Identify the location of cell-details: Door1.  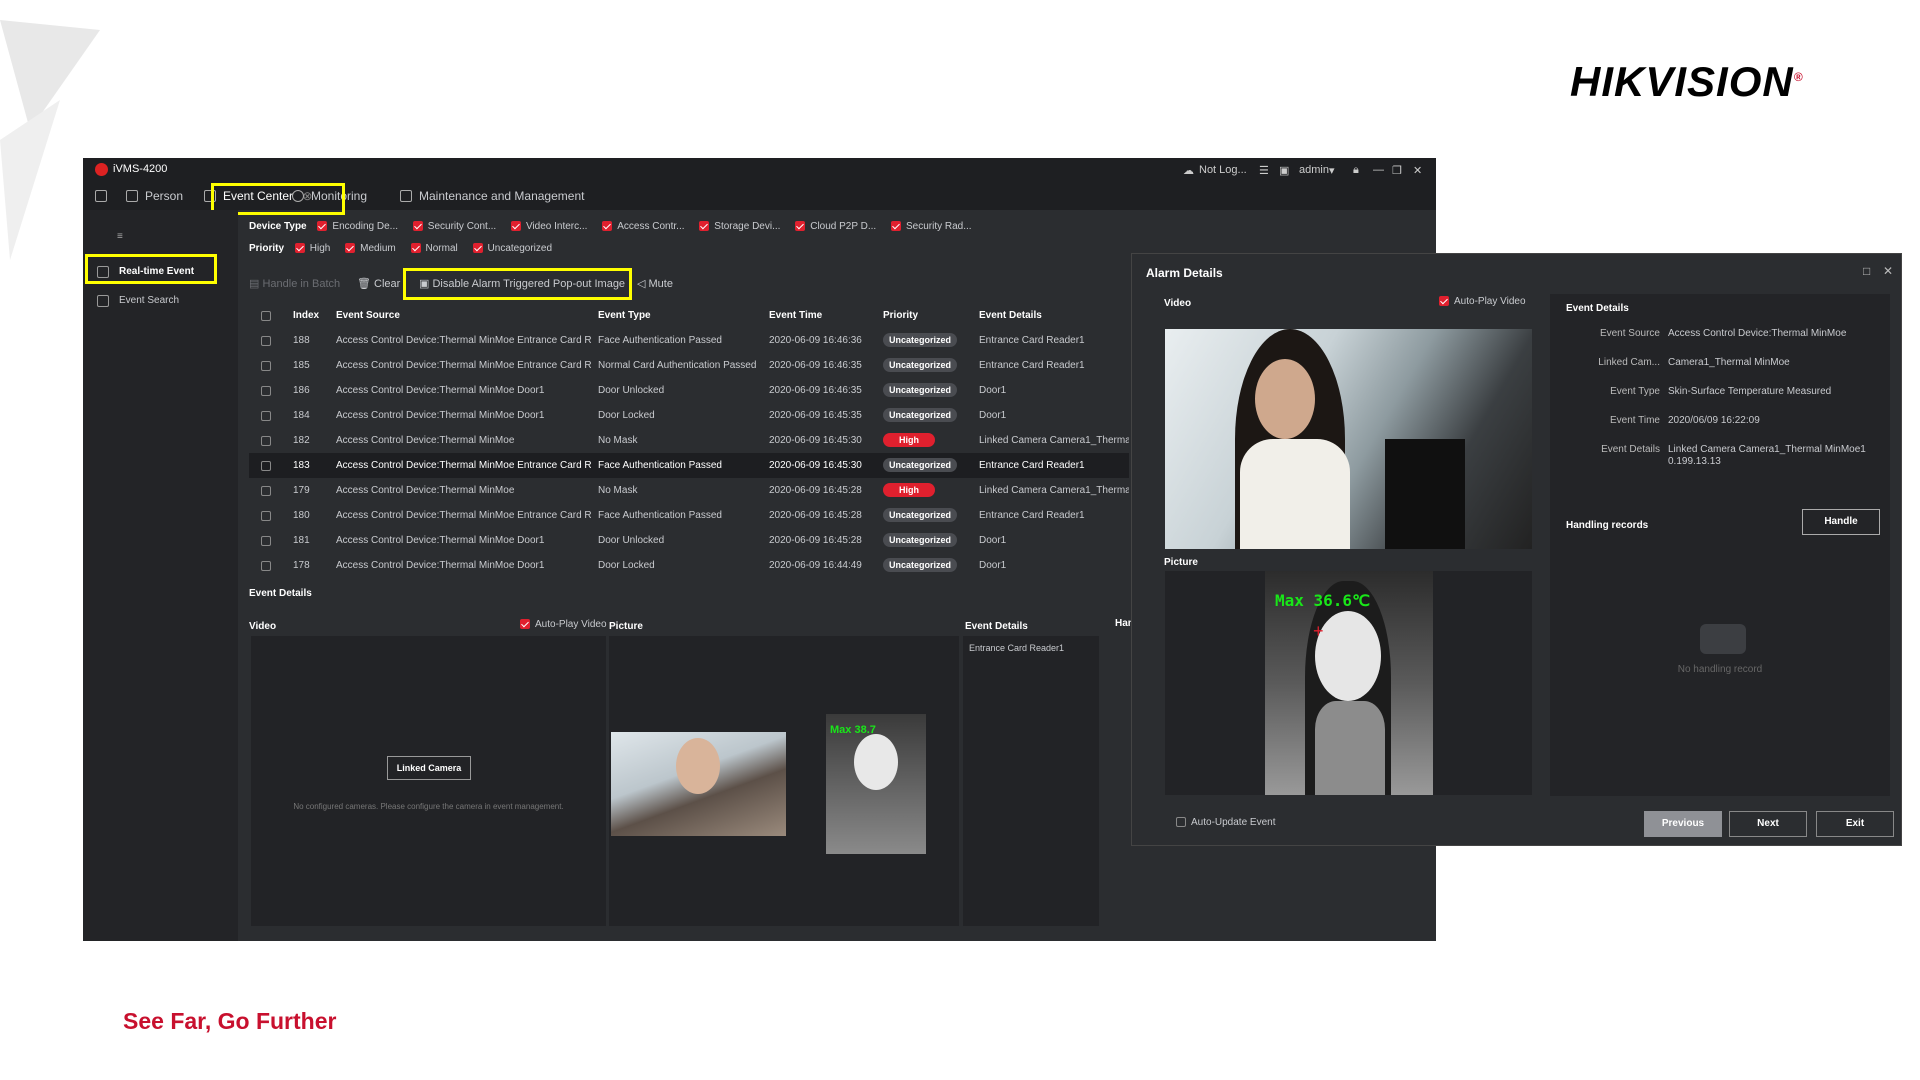
(993, 390).